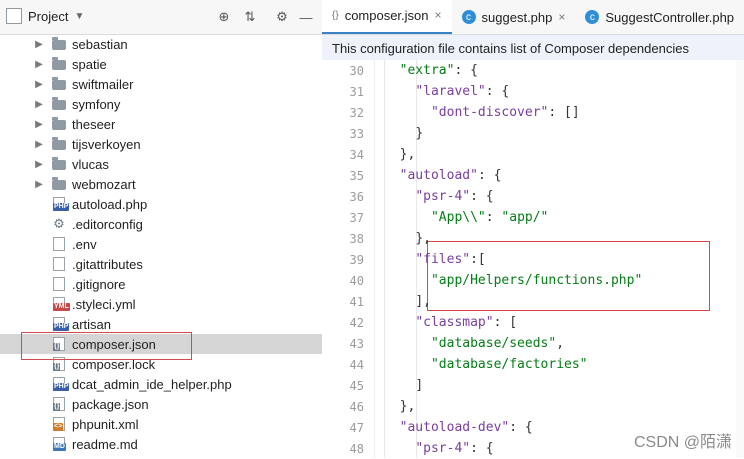 This screenshot has height=459, width=744. Describe the element at coordinates (462, 91) in the screenshot. I see `code-text: "laravel": {` at that location.